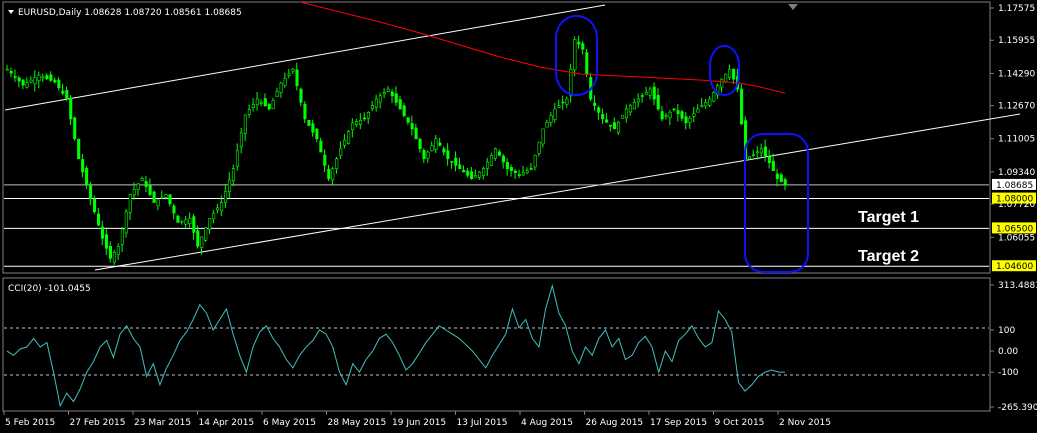 This screenshot has width=1037, height=433. What do you see at coordinates (1014, 229) in the screenshot?
I see `level-price-label: 1.06500` at bounding box center [1014, 229].